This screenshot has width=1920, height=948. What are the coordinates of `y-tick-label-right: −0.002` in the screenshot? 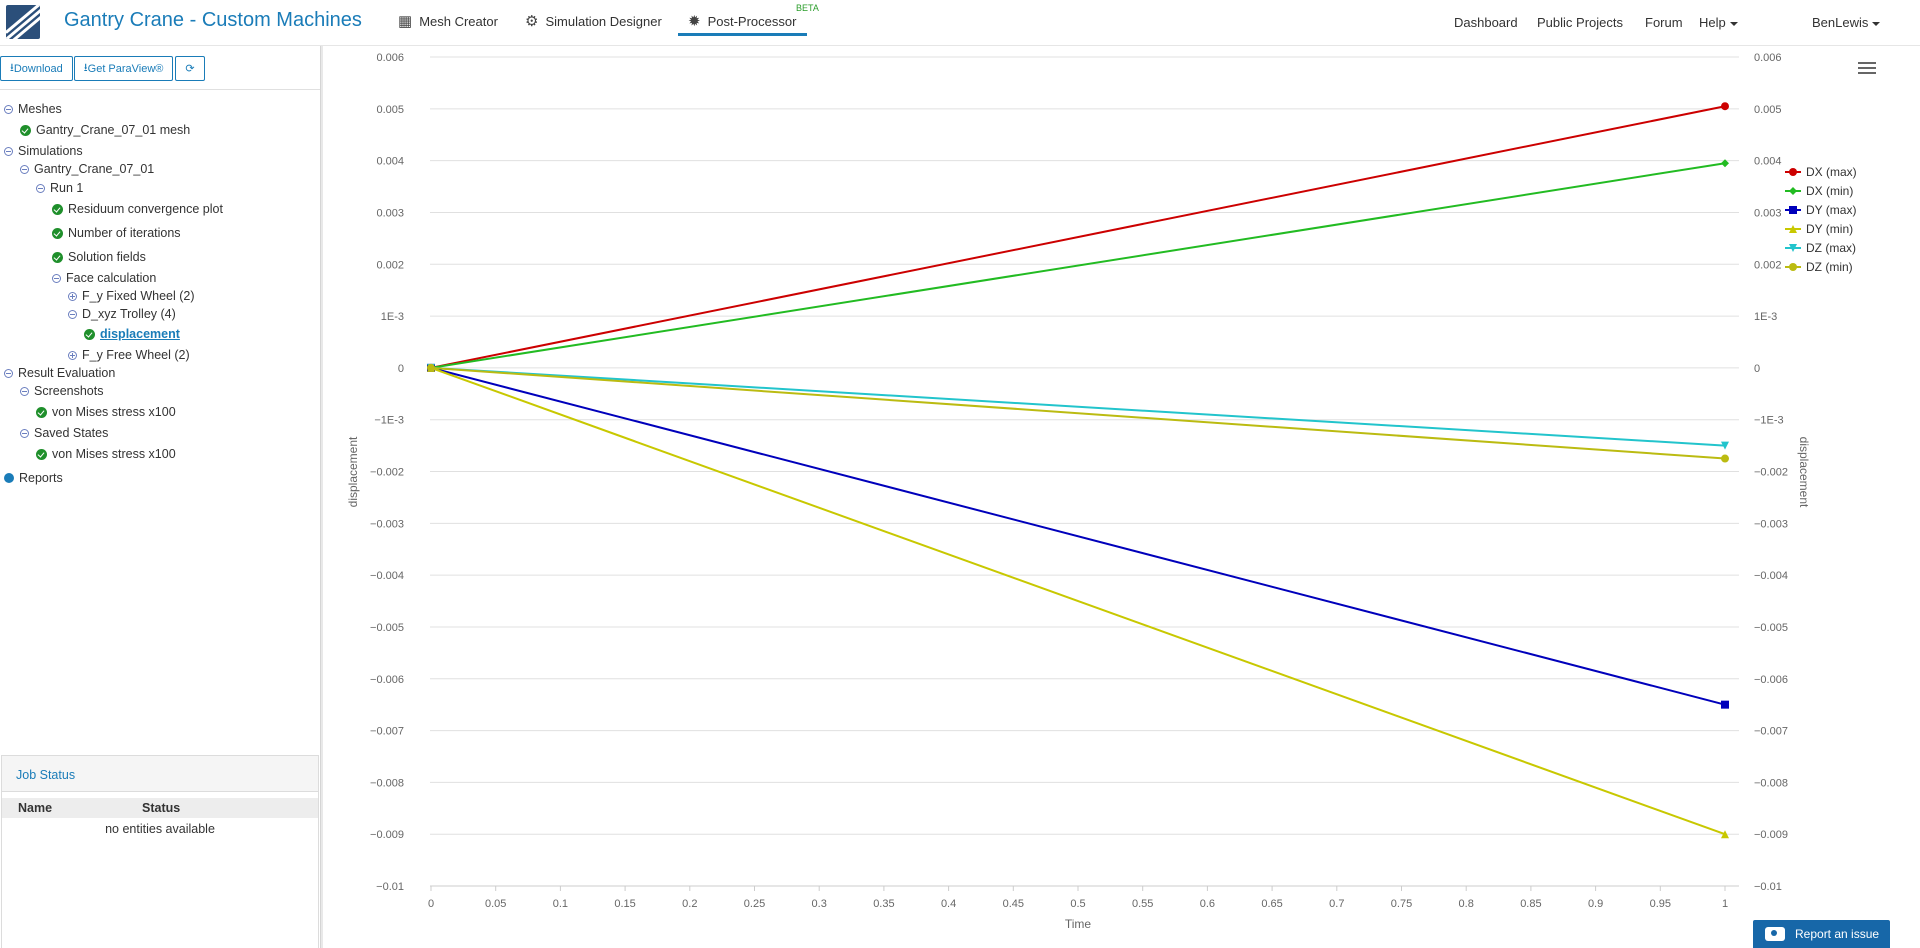 It's located at (1771, 473).